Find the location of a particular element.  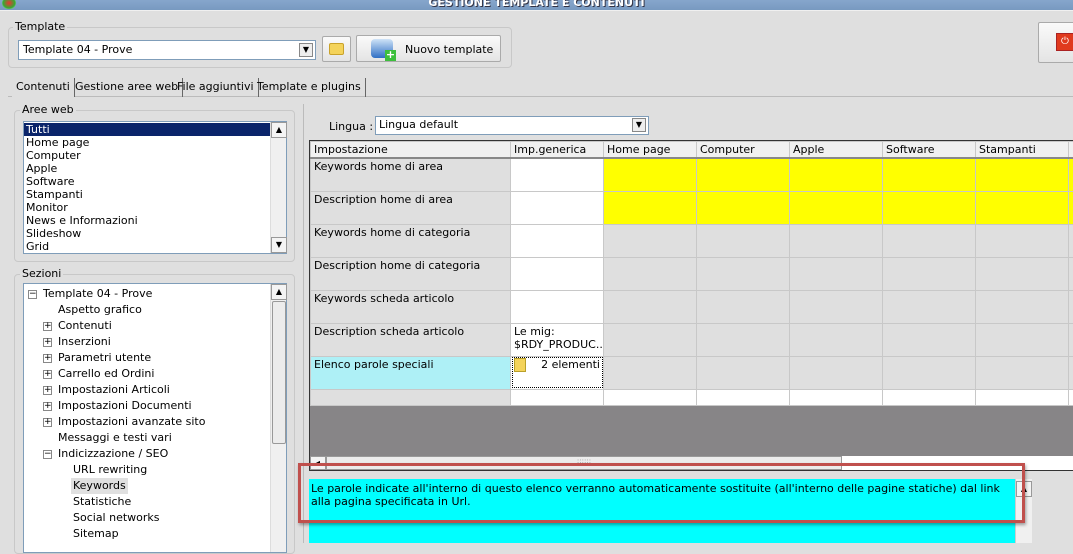

column-header: Imp.generica is located at coordinates (557, 150).